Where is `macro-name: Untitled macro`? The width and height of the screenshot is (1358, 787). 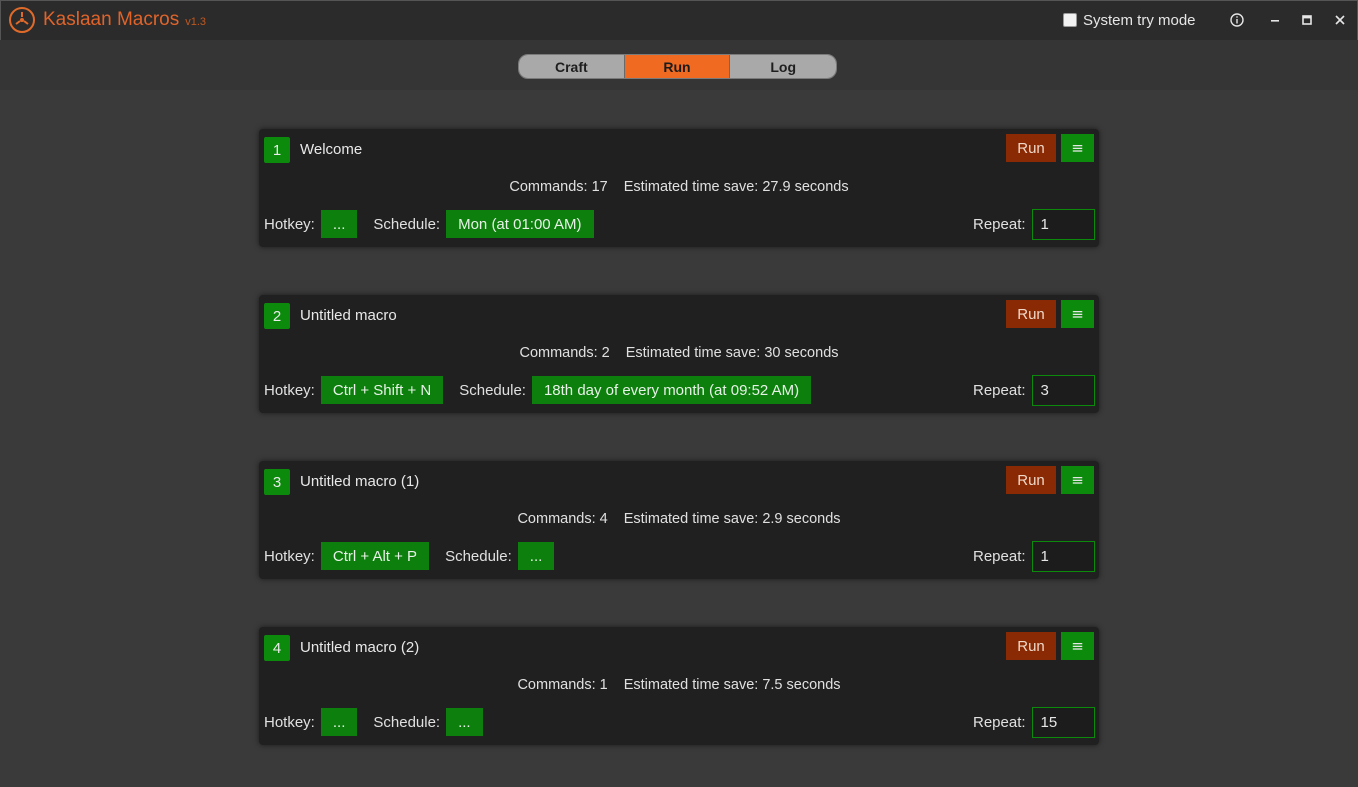
macro-name: Untitled macro is located at coordinates (348, 315).